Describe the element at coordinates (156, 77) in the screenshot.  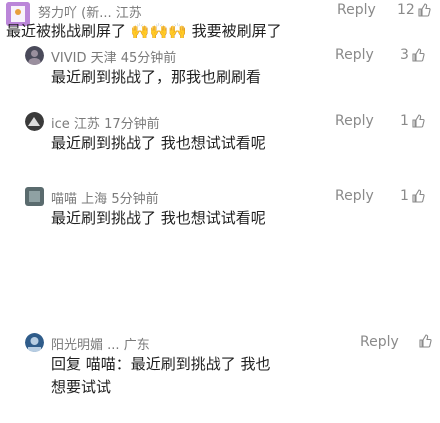
I see `comment-text-line: 最近刷到挑战了，那我也刷刷看` at that location.